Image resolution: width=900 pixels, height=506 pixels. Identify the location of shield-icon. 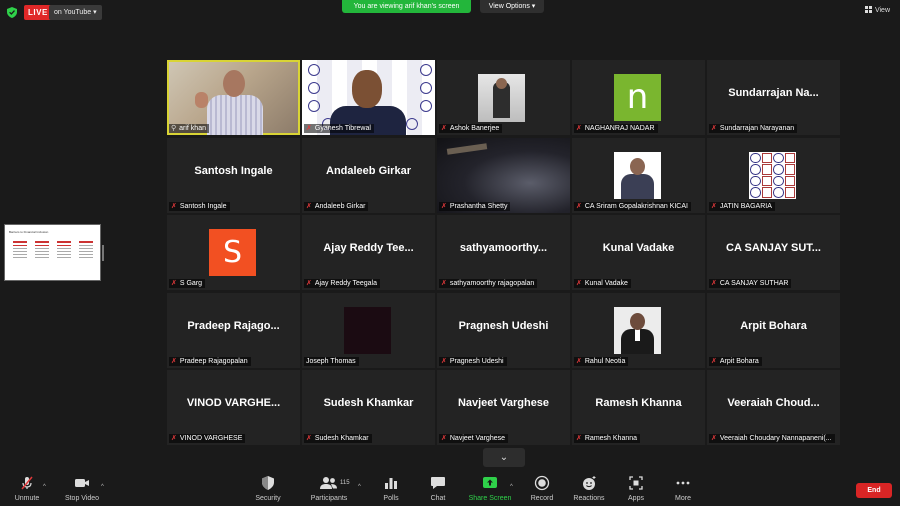
(268, 483).